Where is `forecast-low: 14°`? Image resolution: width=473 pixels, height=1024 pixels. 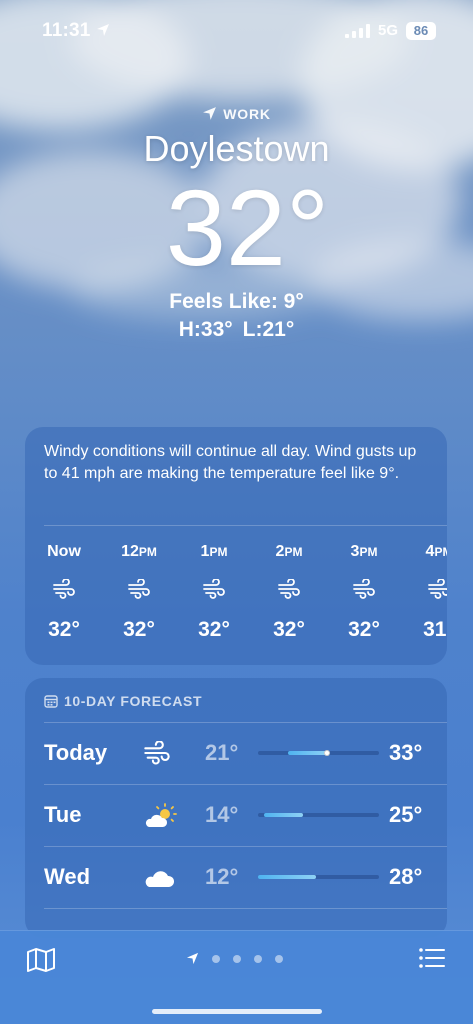
forecast-low: 14° is located at coordinates (222, 814).